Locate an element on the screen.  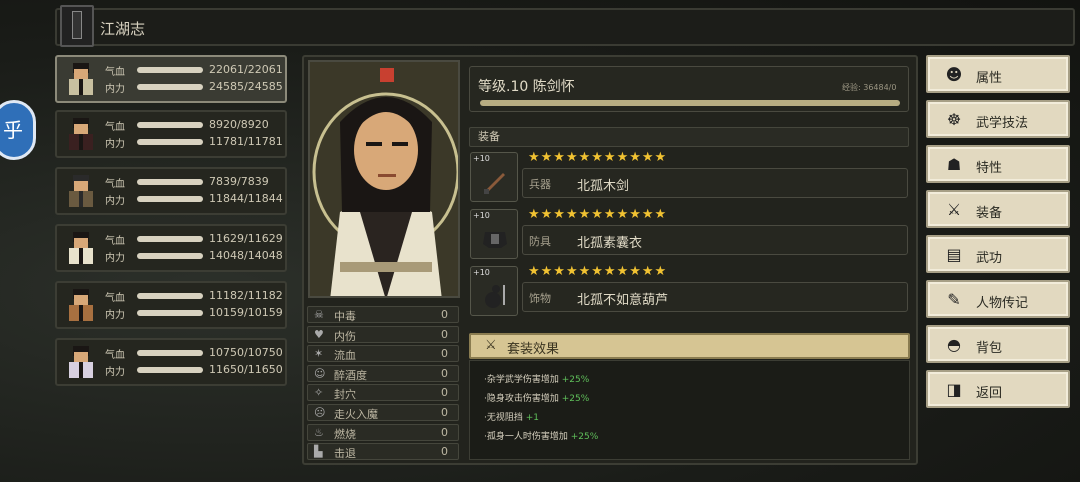
effect-text: ·孤身一人时伤害增加 is located at coordinates (526, 437).